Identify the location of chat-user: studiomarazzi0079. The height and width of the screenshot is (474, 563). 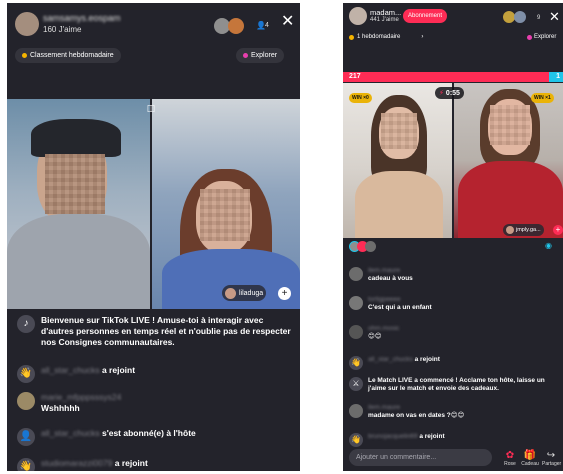
(76, 463).